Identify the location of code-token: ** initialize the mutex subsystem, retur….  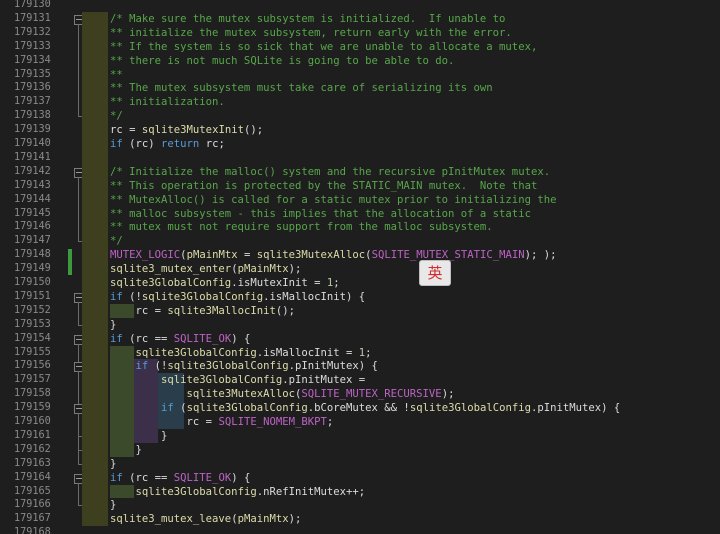
(311, 32).